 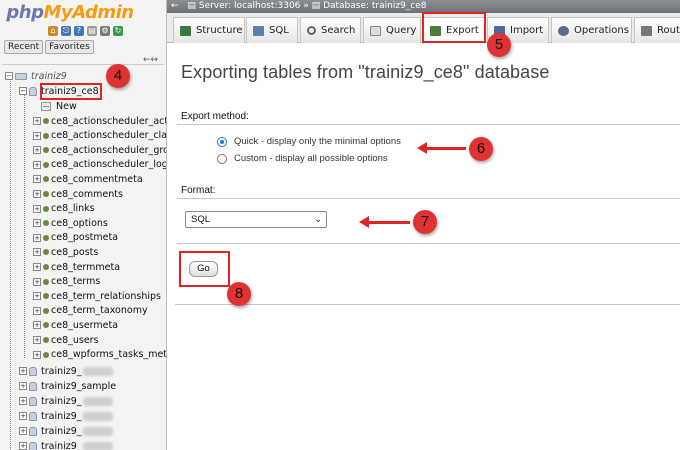 What do you see at coordinates (99, 165) in the screenshot?
I see `sidebar-item-table: + ce8_actionscheduler_logs` at bounding box center [99, 165].